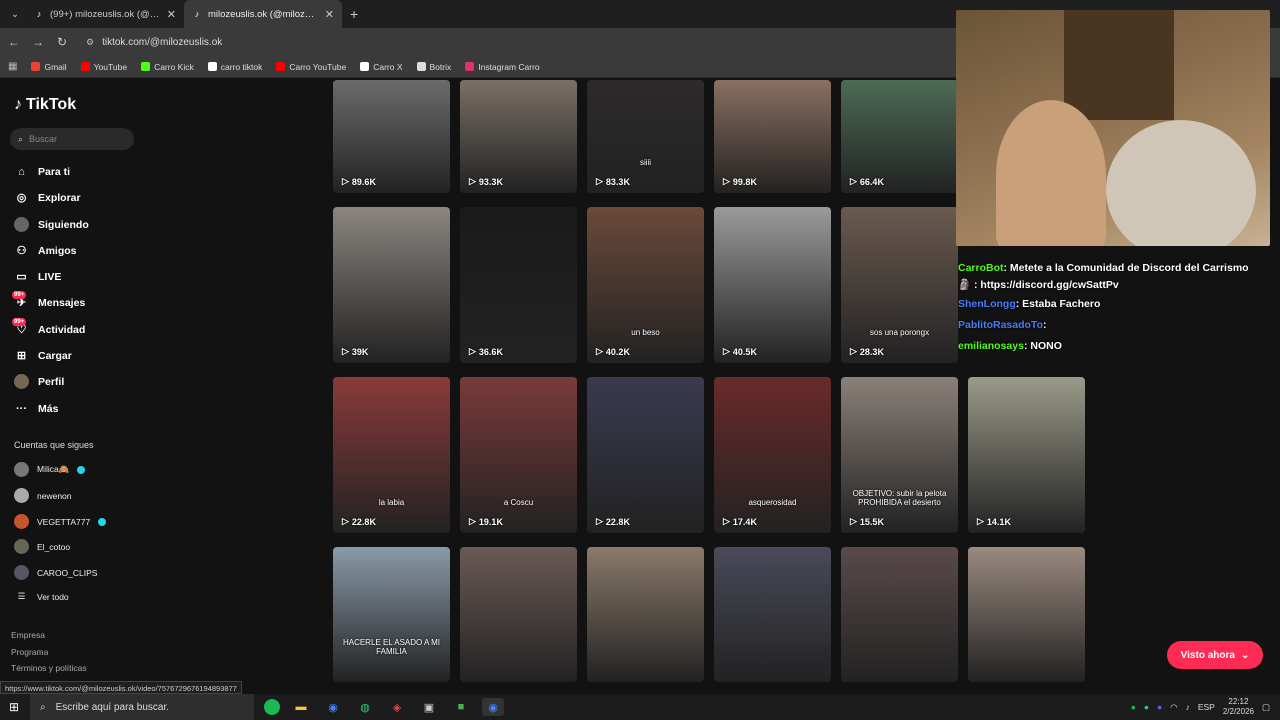 The height and width of the screenshot is (720, 1280). Describe the element at coordinates (62, 329) in the screenshot. I see `nav-label: Actividad` at that location.